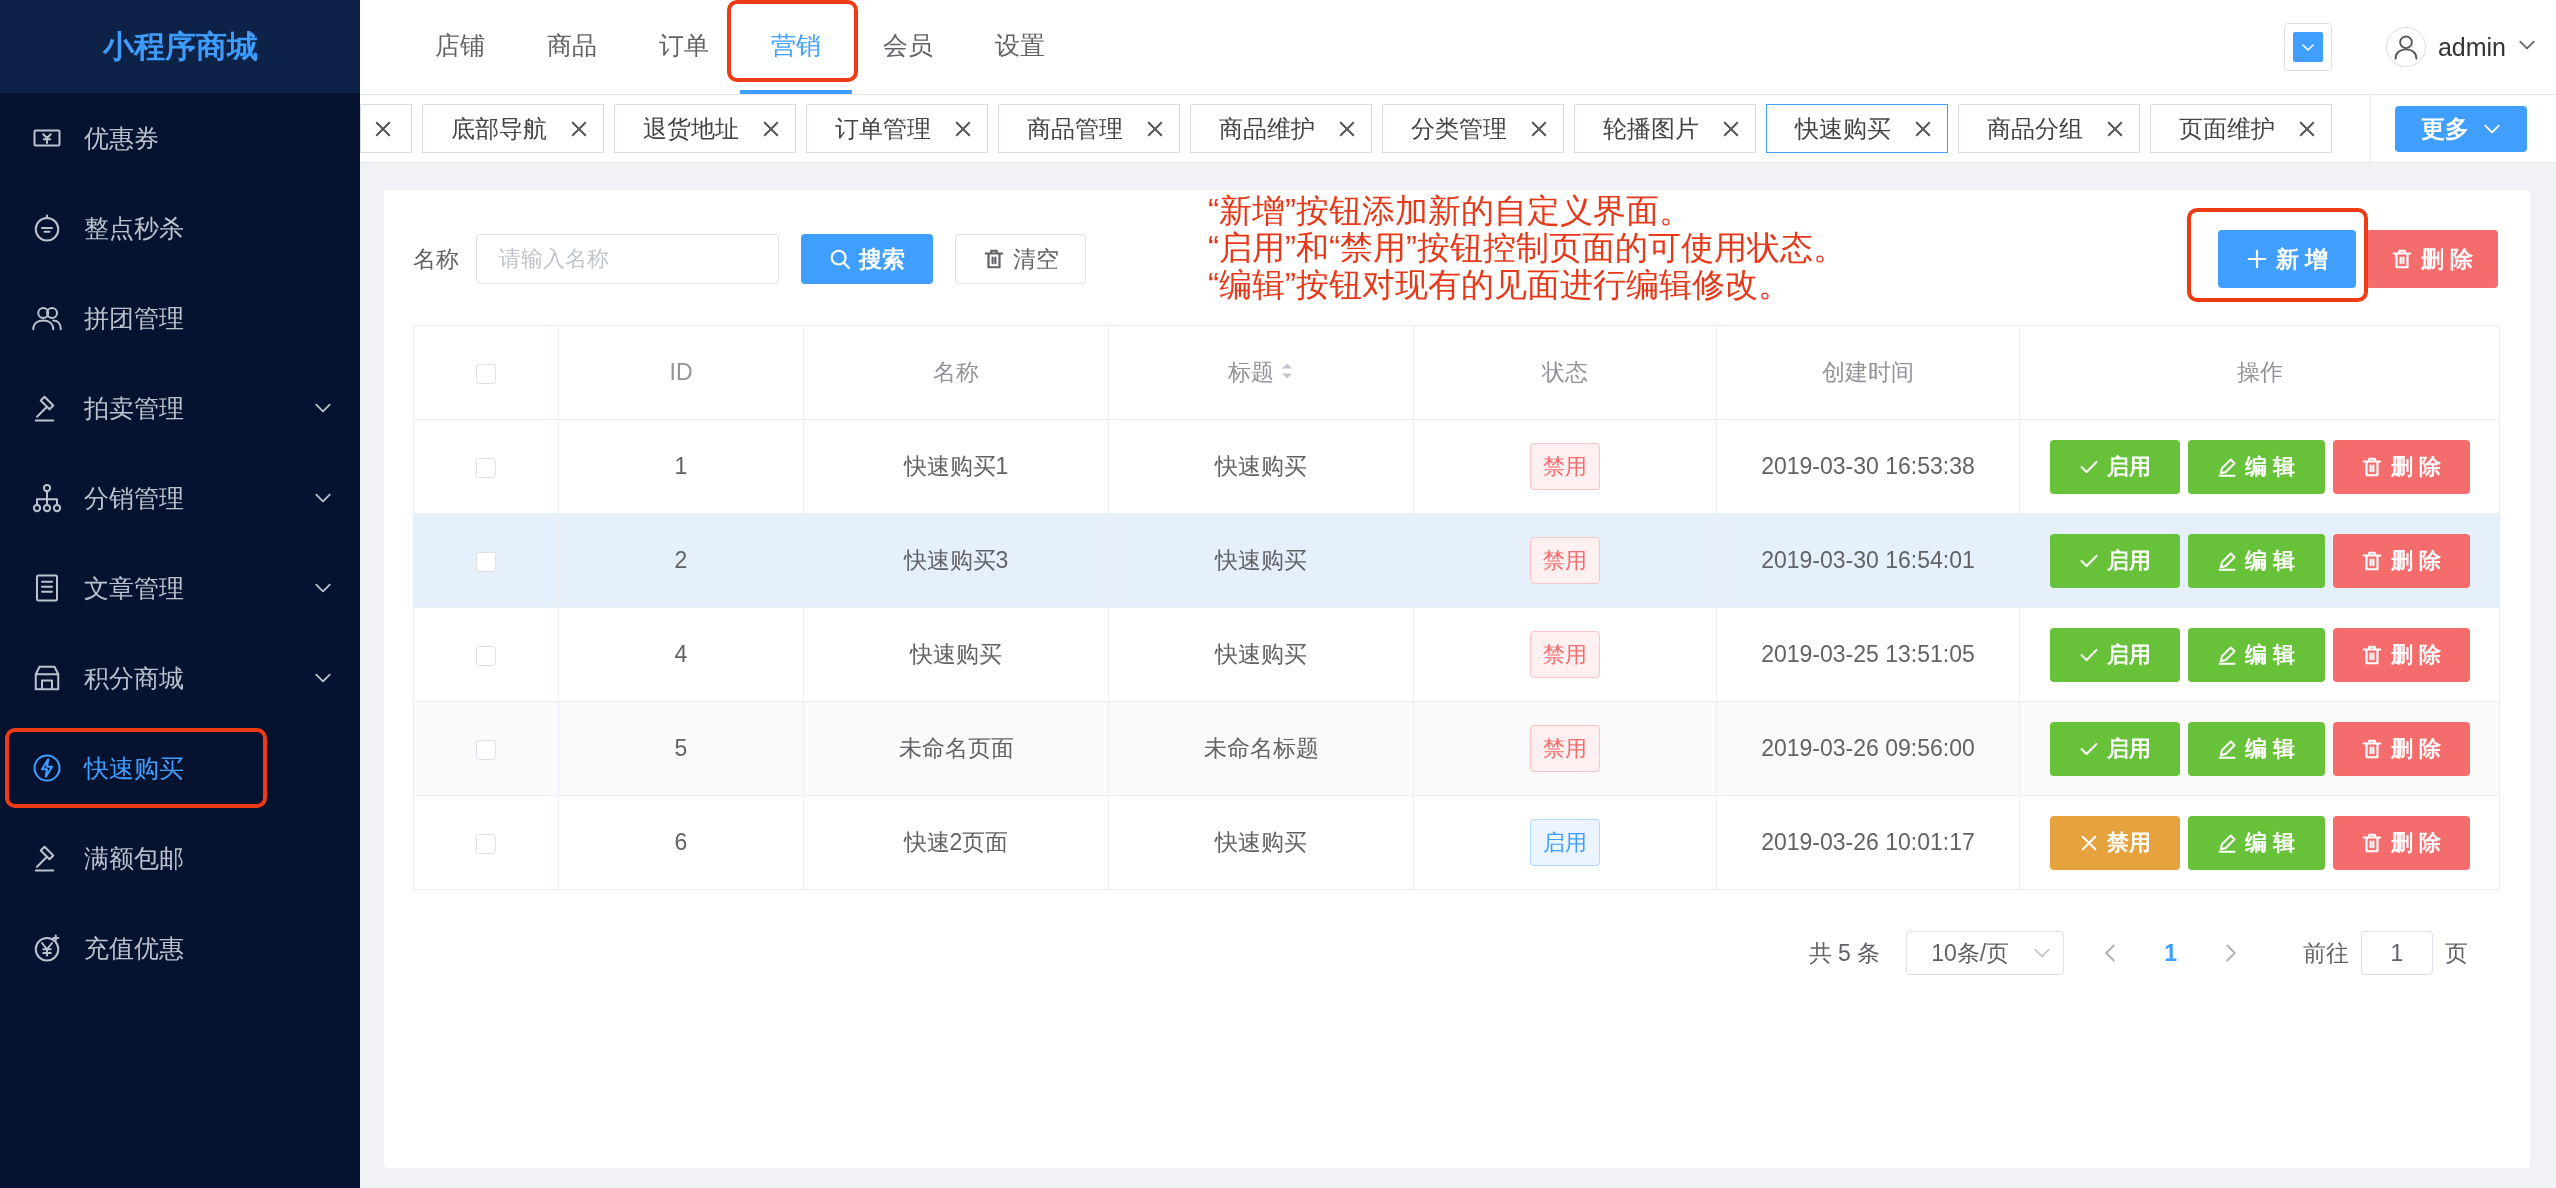  What do you see at coordinates (1261, 748) in the screenshot?
I see `table-cell: 未命名标题` at bounding box center [1261, 748].